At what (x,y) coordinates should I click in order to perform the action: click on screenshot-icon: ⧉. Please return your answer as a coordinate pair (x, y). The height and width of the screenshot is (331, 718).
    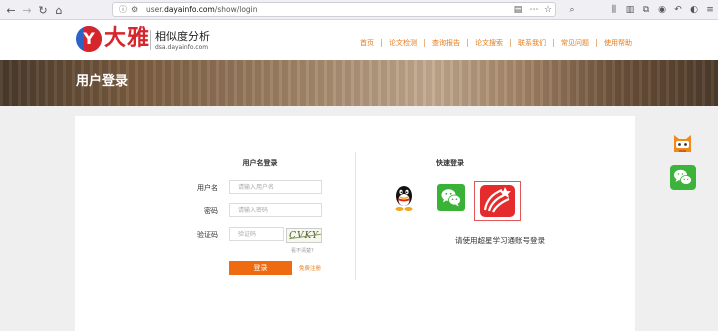
    Looking at the image, I should click on (646, 10).